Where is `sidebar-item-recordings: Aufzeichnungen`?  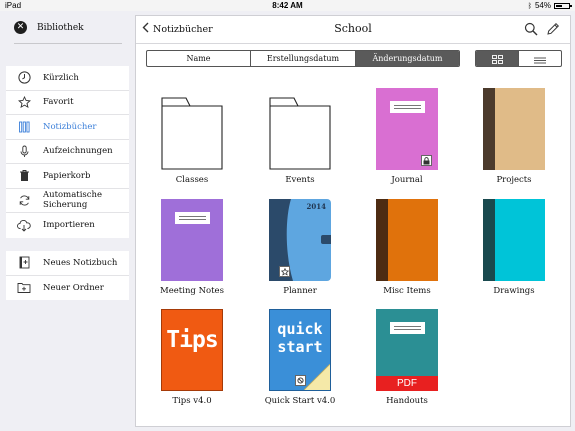 sidebar-item-recordings: Aufzeichnungen is located at coordinates (67, 152).